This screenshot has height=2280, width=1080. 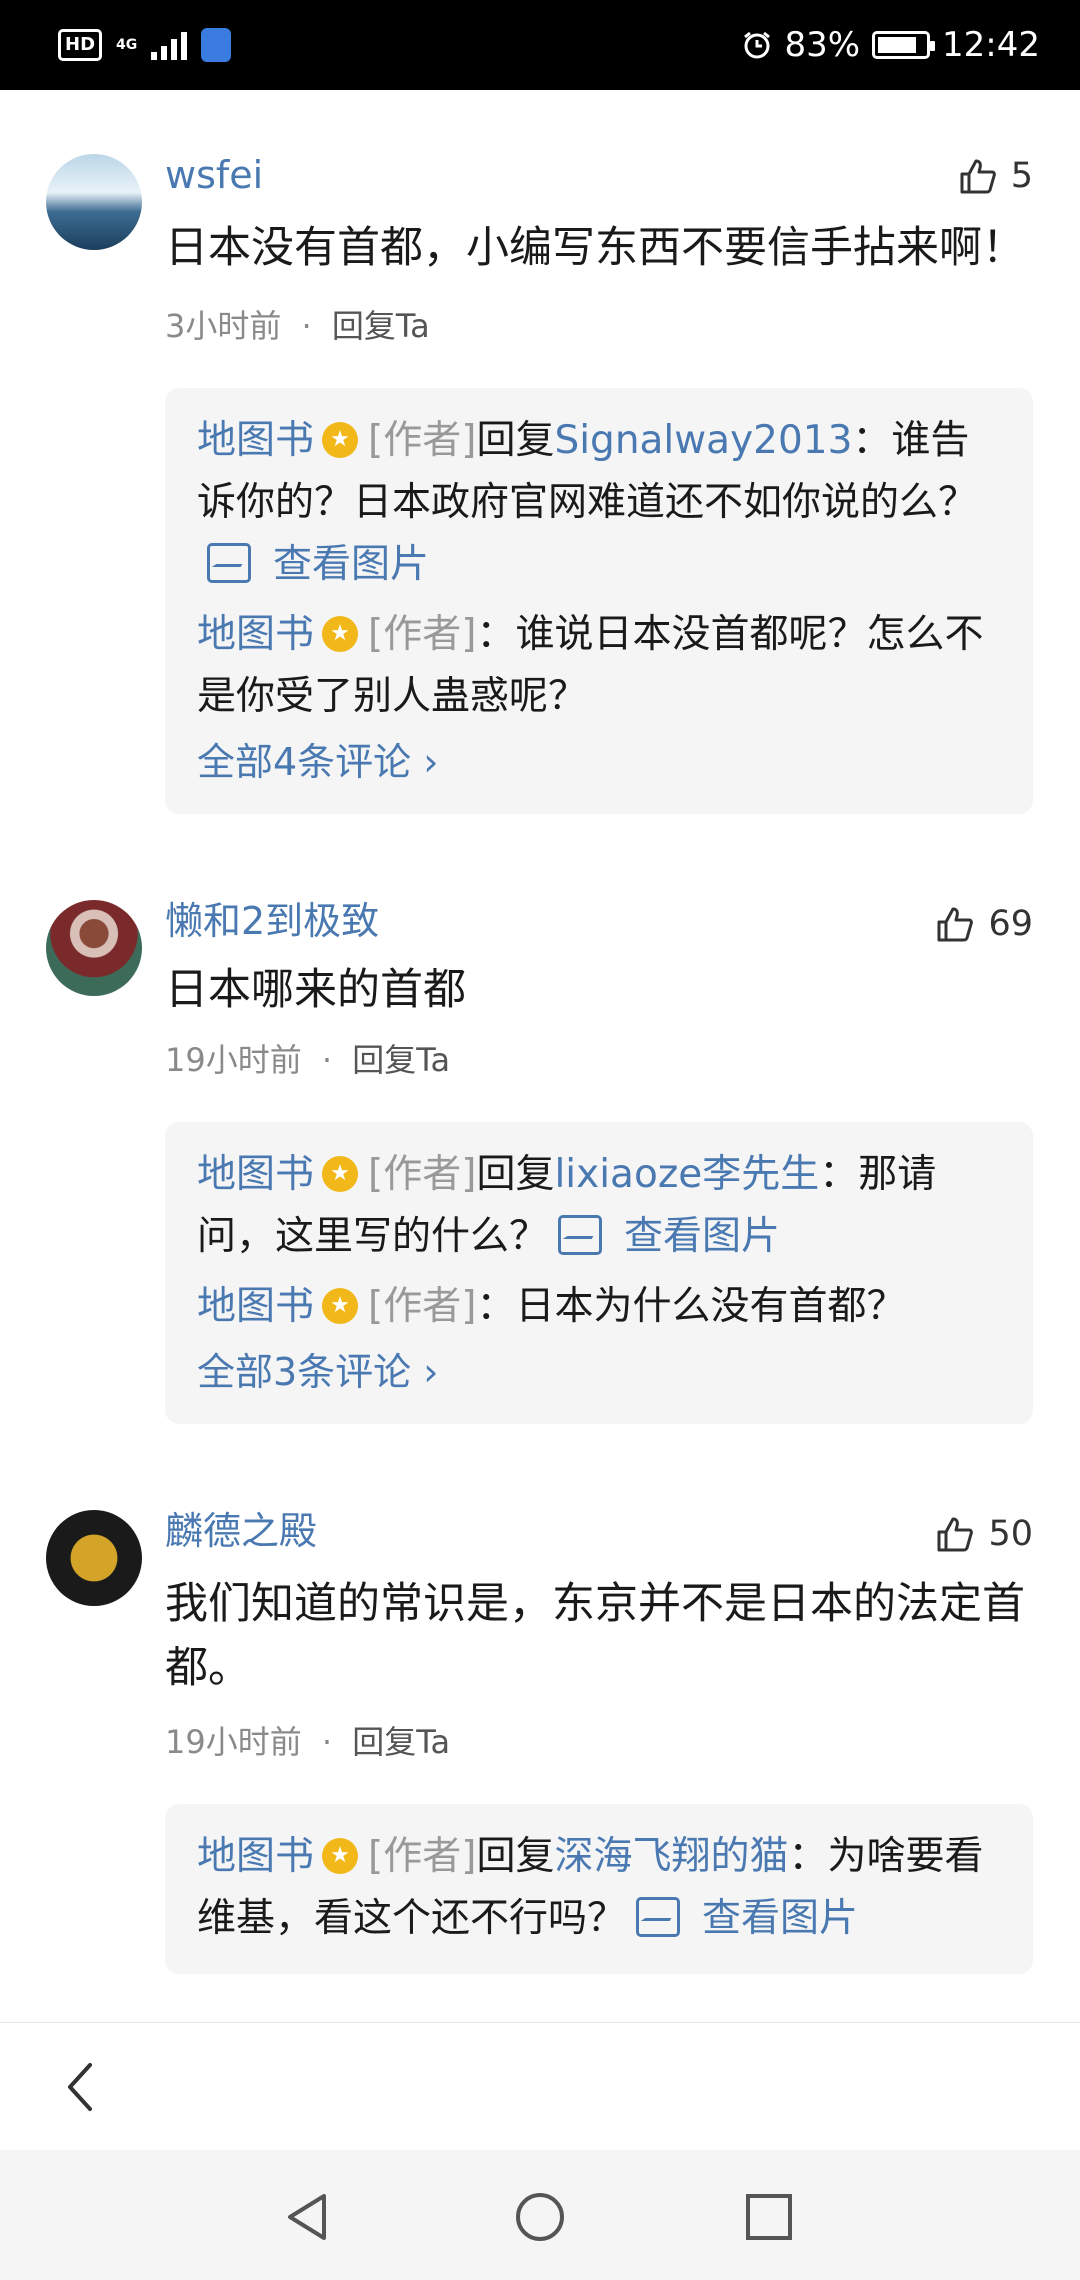 I want to click on hd-icon: HD, so click(x=80, y=45).